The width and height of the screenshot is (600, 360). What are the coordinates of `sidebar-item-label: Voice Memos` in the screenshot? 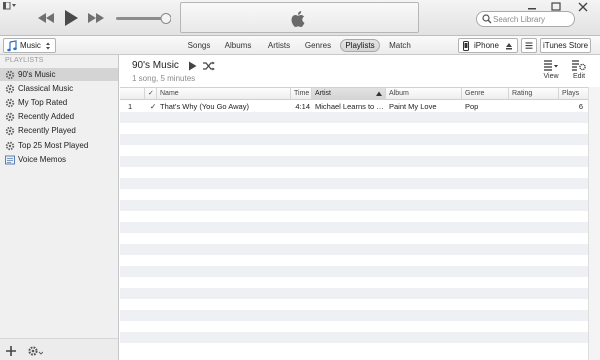 It's located at (42, 159).